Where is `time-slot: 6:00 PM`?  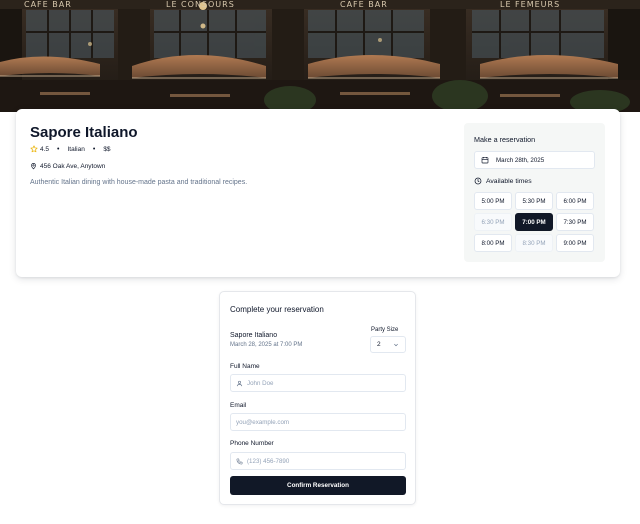 time-slot: 6:00 PM is located at coordinates (575, 201).